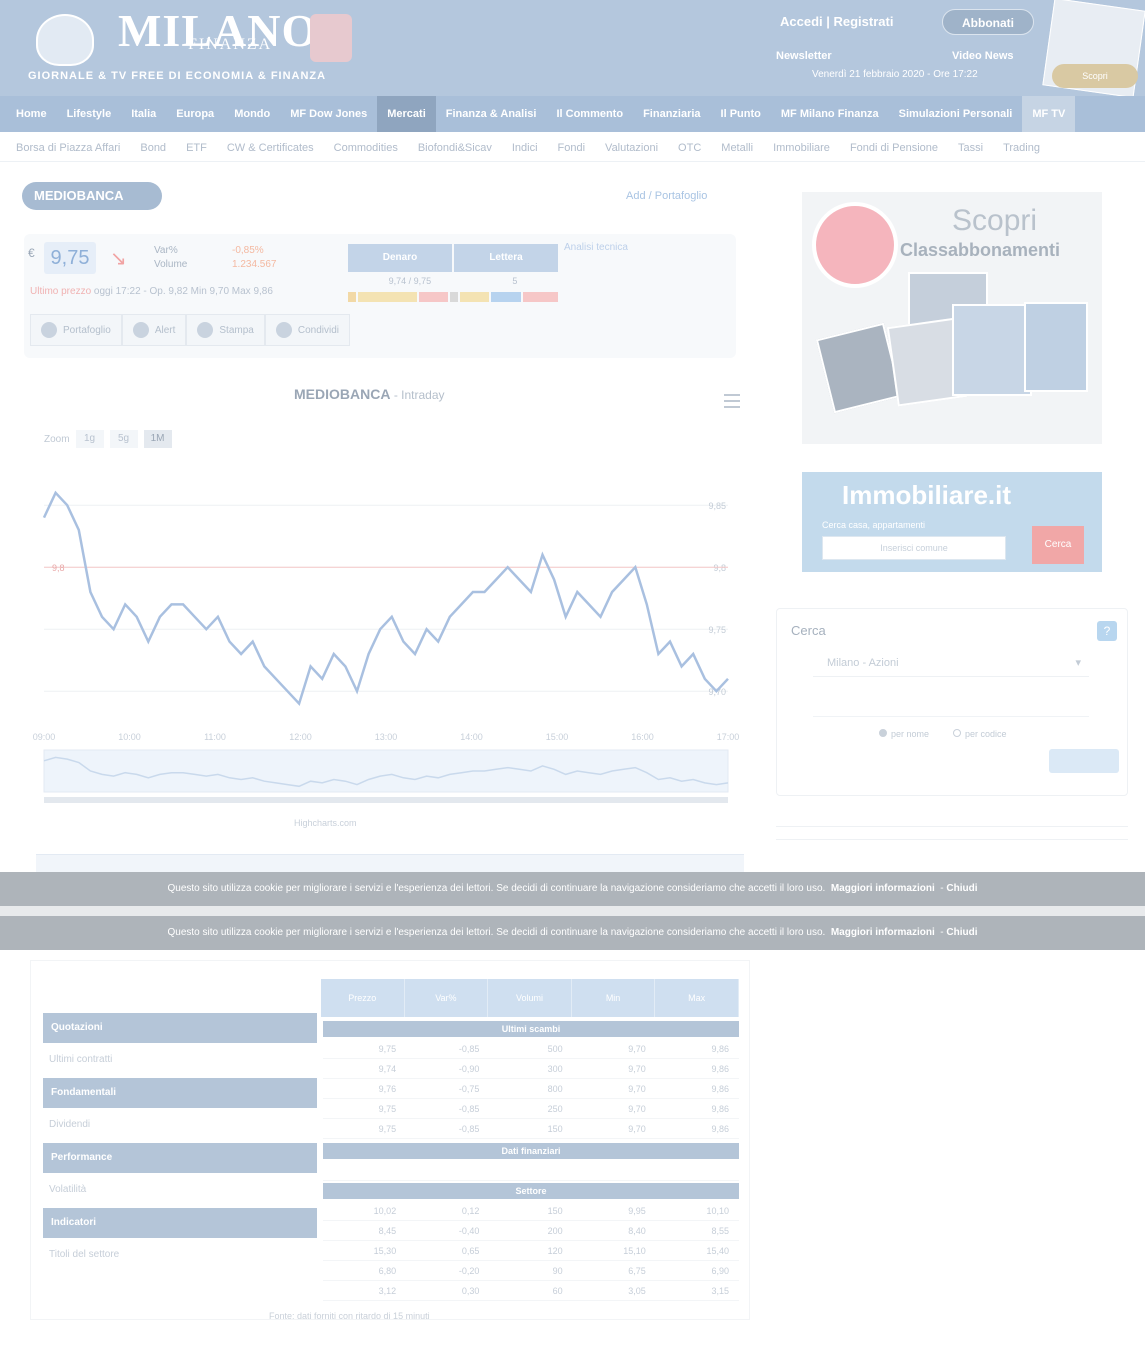 The image size is (1145, 1347). I want to click on add-portfolio-link: Add / Portafoglio, so click(666, 196).